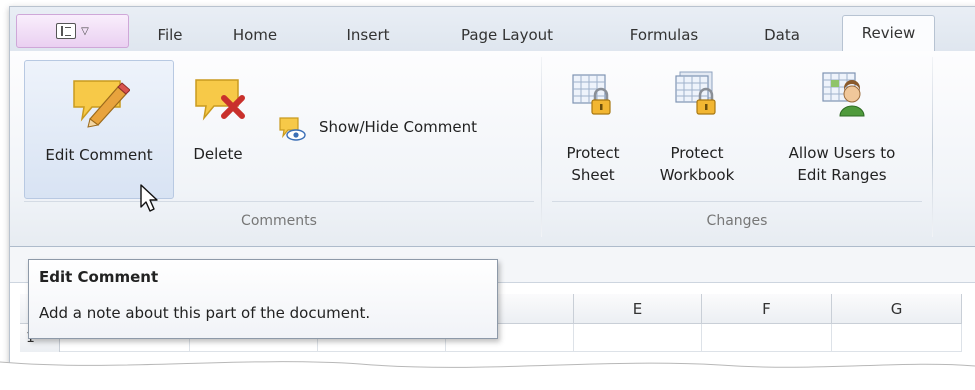  Describe the element at coordinates (66, 31) in the screenshot. I see `app-menu-icon` at that location.